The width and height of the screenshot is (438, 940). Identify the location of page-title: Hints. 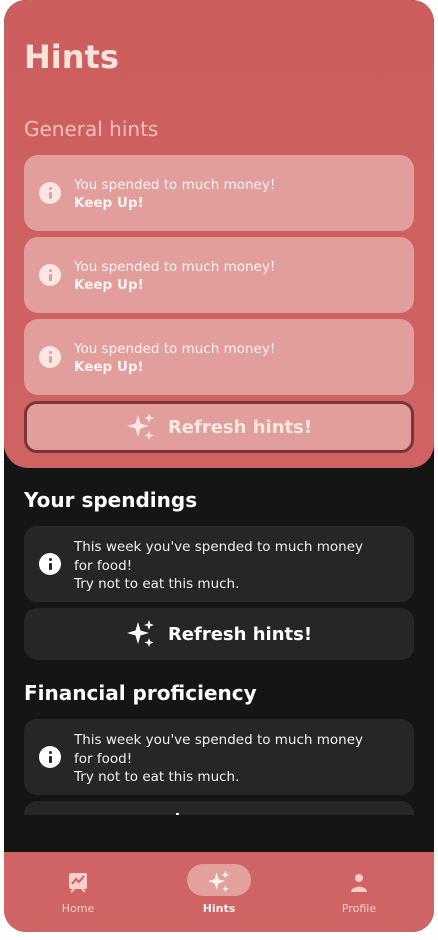
(71, 57).